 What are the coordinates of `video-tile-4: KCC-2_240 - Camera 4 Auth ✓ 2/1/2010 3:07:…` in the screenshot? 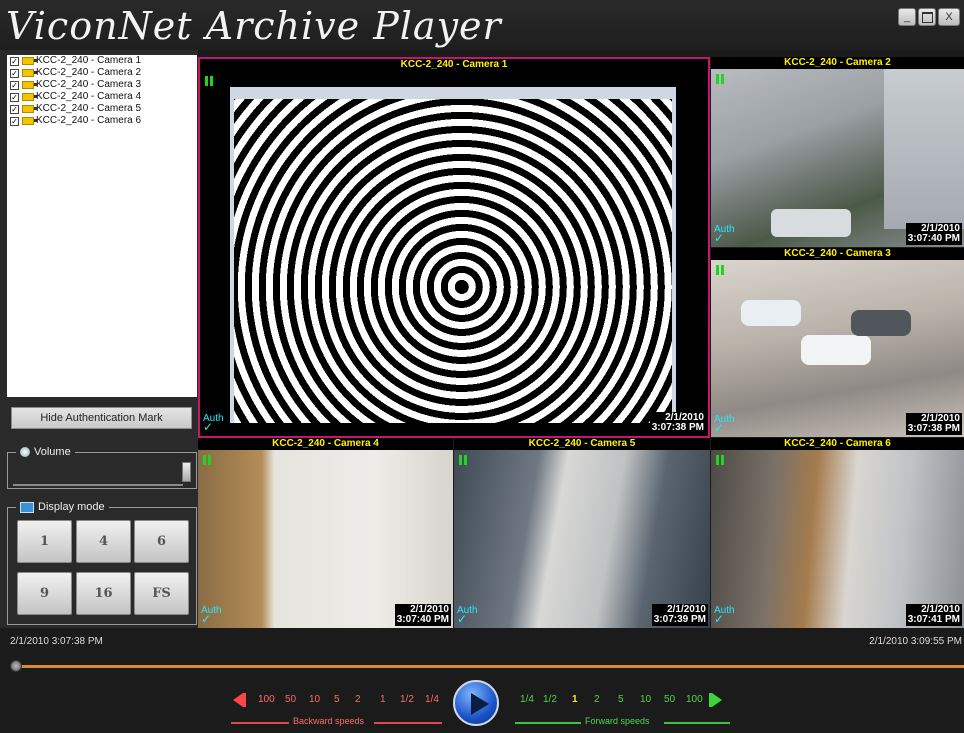 It's located at (325, 533).